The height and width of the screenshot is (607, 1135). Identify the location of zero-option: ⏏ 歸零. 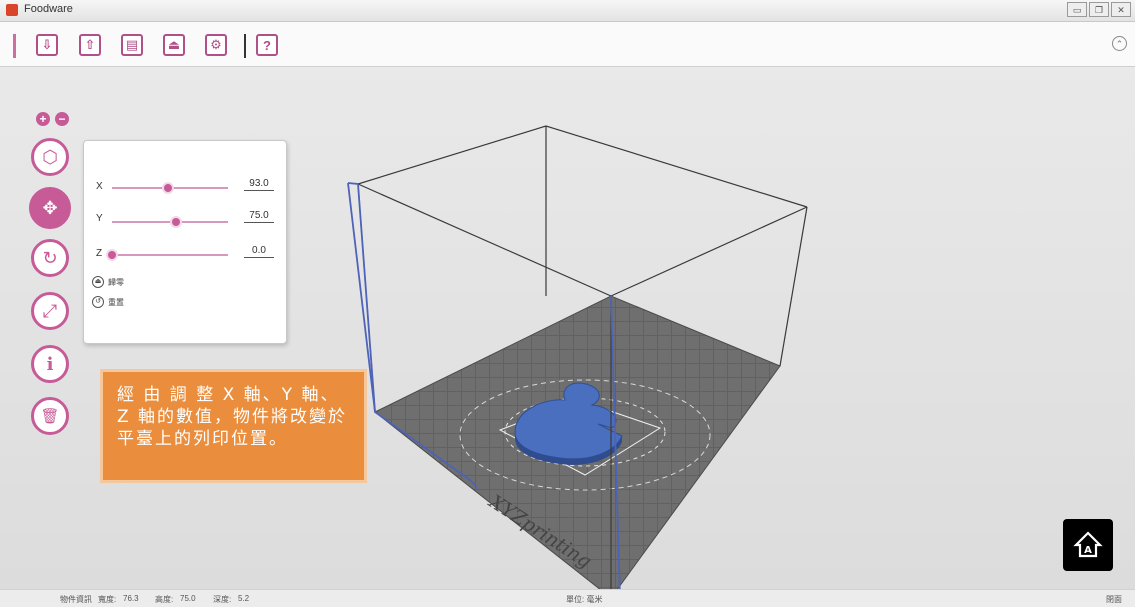
(108, 282).